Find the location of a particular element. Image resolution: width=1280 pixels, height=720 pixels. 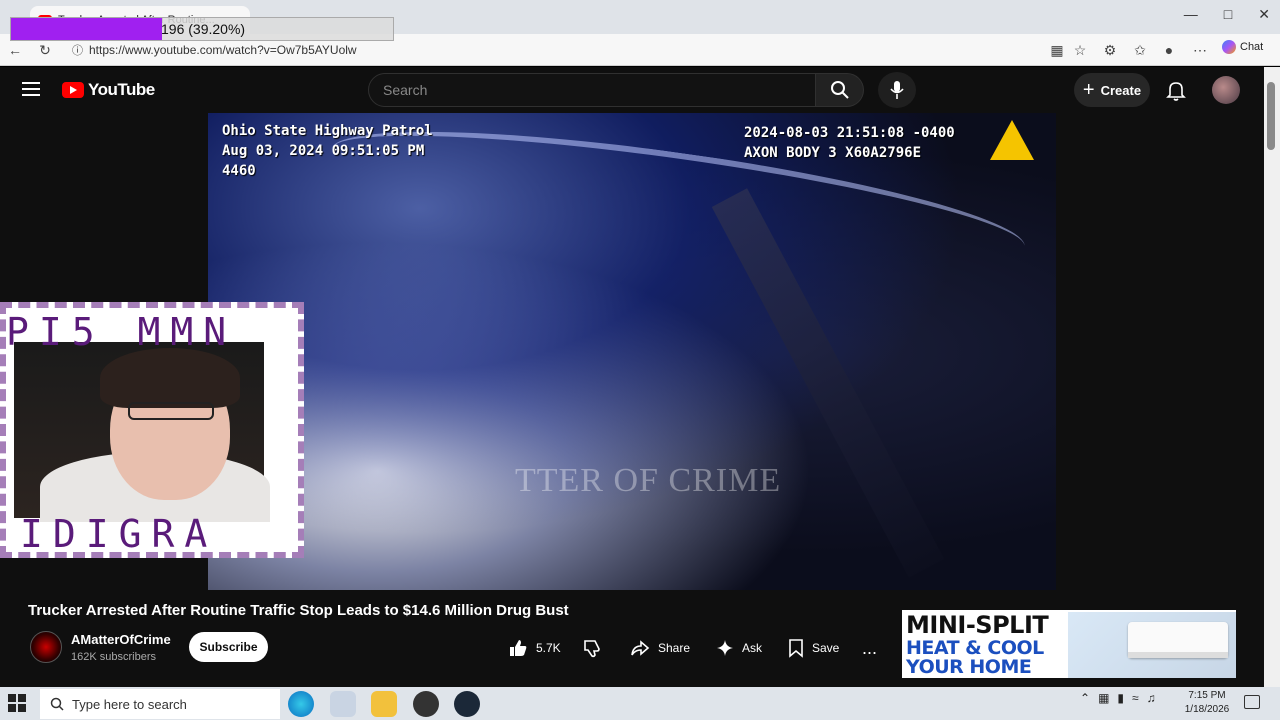

video-watermark: TTER OF CRIME is located at coordinates (648, 480).